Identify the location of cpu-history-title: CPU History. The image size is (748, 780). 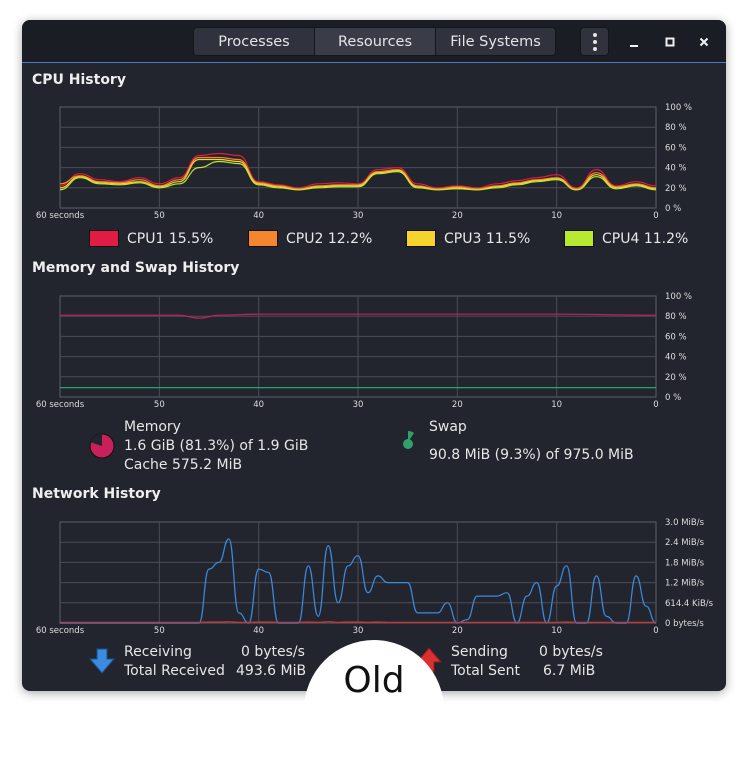
(79, 80).